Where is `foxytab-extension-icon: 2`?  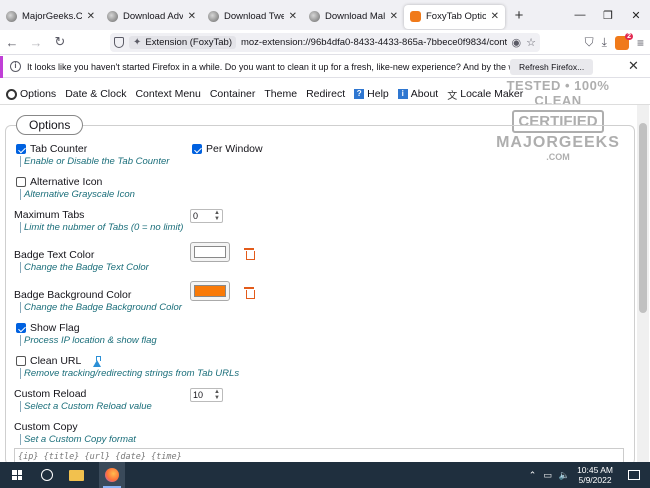
foxytab-extension-icon: 2 is located at coordinates (623, 41).